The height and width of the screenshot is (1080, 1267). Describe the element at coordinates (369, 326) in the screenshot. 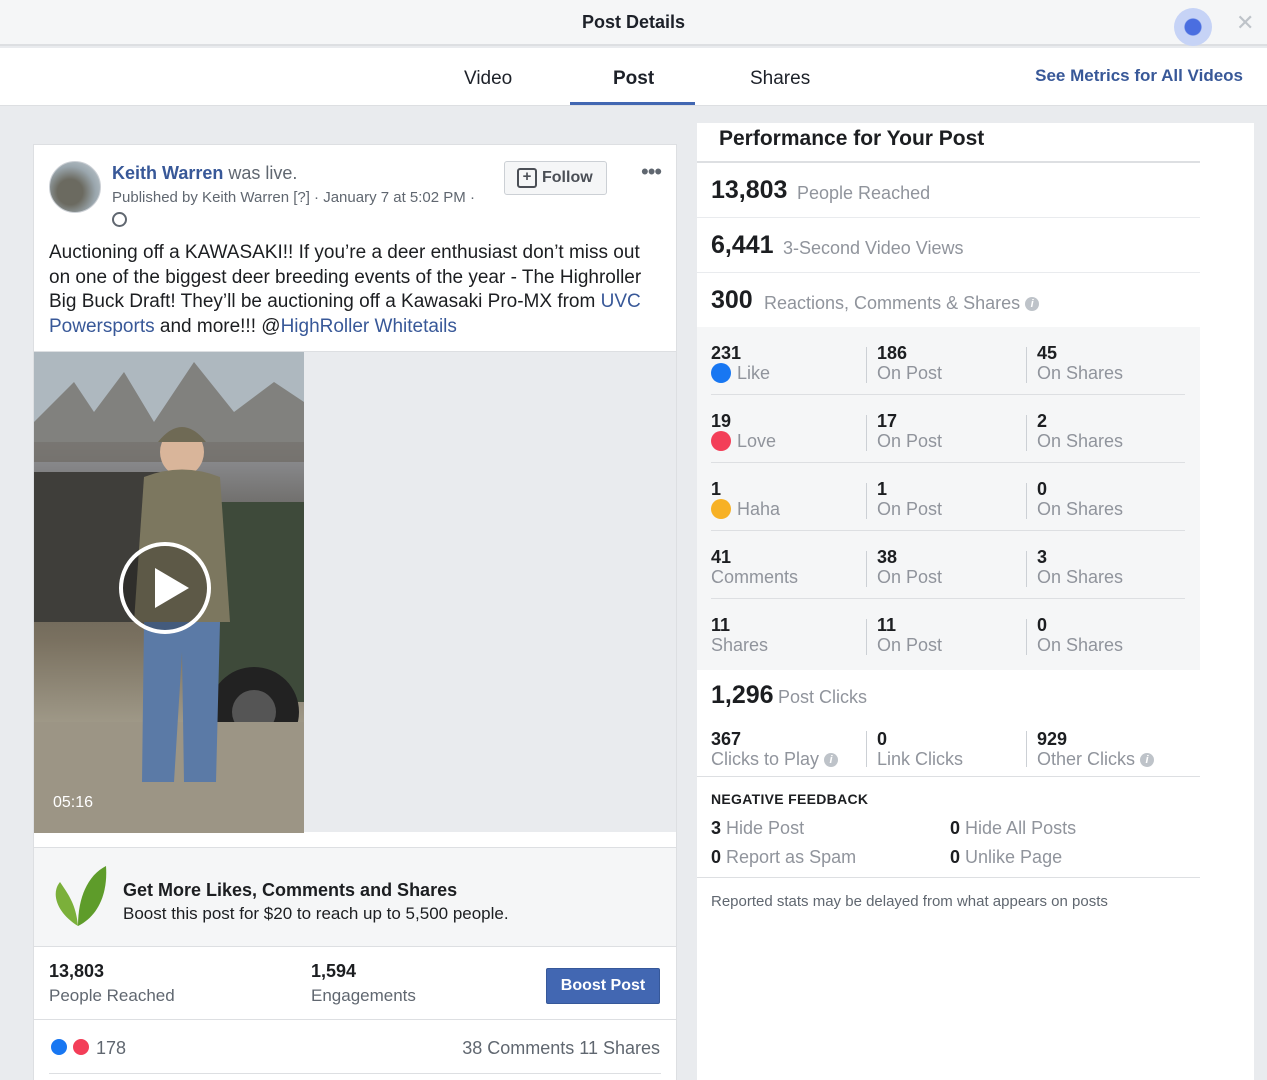

I see `highroller-whitetails-link: HighRoller Whitetails` at that location.